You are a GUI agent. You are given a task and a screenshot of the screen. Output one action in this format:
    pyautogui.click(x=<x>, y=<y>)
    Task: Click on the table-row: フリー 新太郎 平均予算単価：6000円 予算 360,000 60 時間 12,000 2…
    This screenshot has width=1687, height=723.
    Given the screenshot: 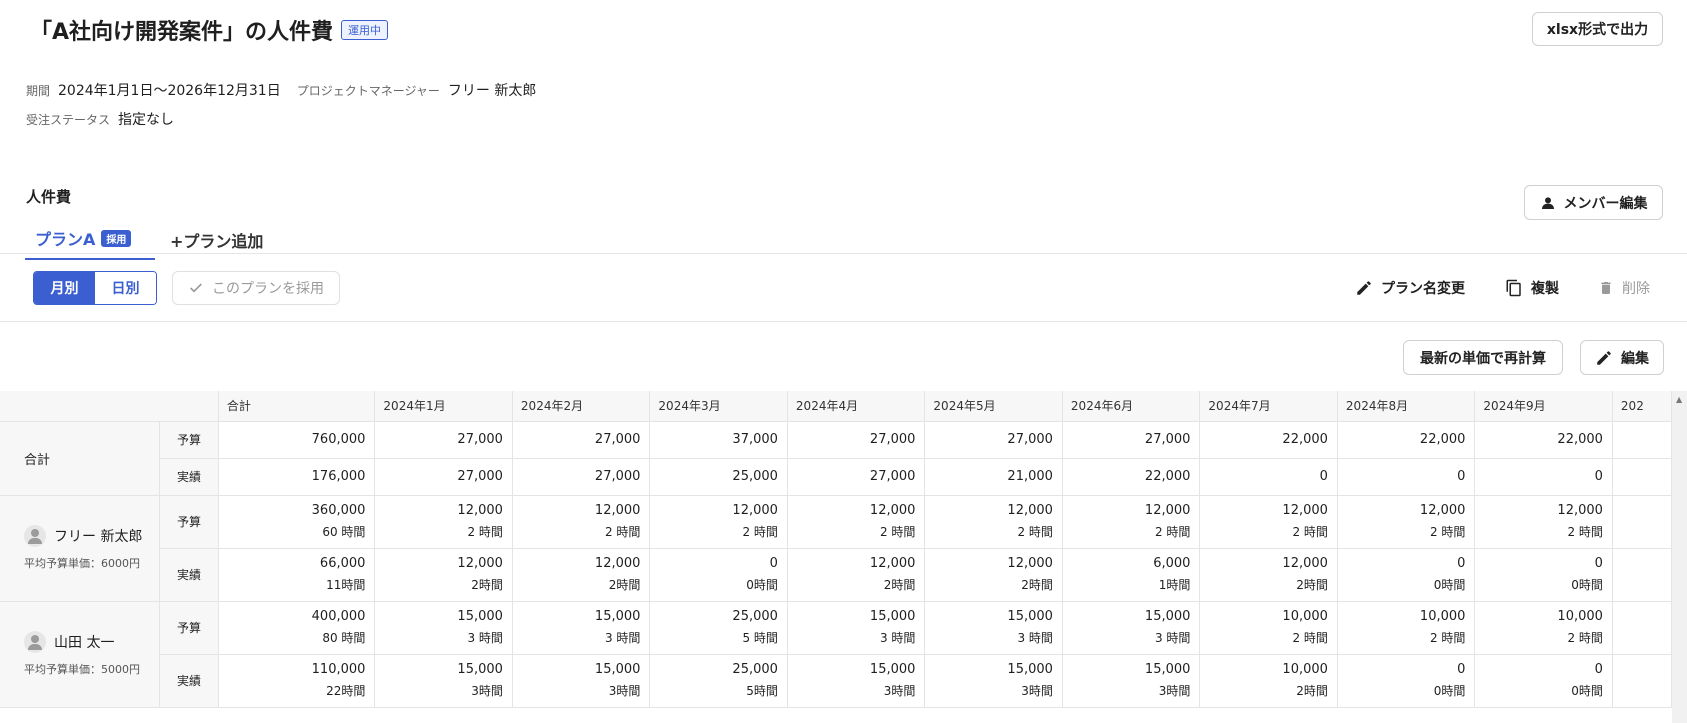 What is the action you would take?
    pyautogui.click(x=836, y=548)
    